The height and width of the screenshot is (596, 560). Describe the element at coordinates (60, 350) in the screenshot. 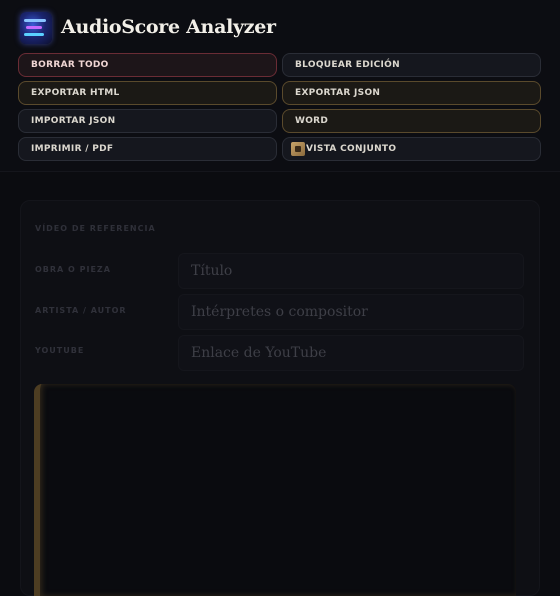

I see `youtube-field-label: YOUTUBE` at that location.